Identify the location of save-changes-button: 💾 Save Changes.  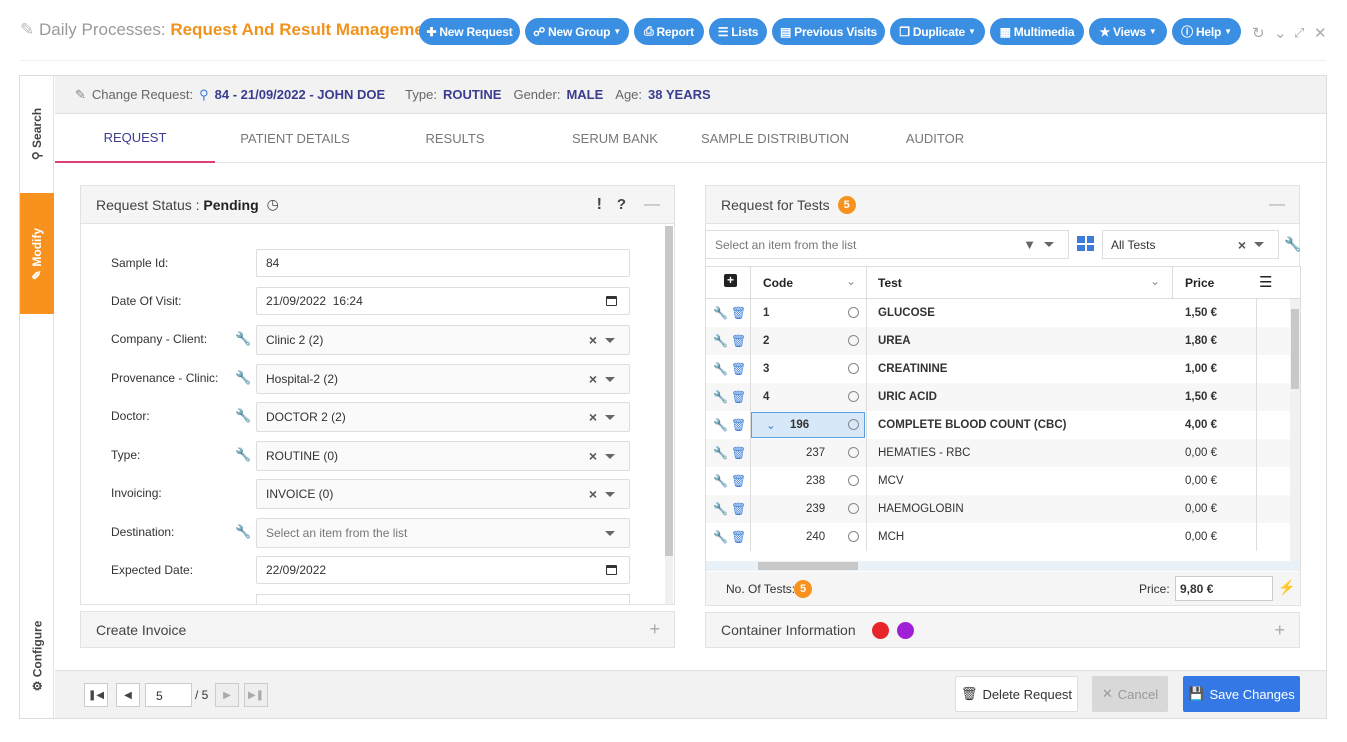
(1241, 694).